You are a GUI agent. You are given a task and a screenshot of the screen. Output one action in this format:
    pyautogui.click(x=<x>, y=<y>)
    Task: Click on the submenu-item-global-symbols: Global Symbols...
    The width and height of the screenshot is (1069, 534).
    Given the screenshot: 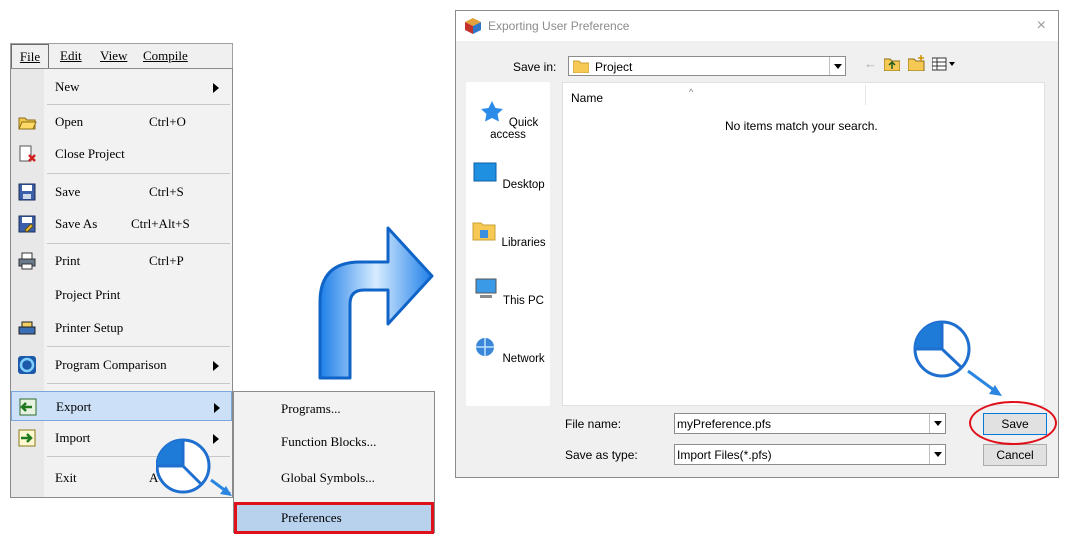 What is the action you would take?
    pyautogui.click(x=334, y=478)
    